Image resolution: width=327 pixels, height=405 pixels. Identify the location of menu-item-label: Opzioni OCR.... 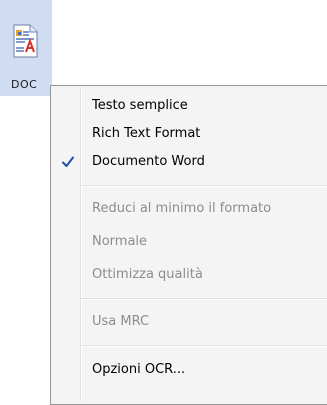
(139, 369).